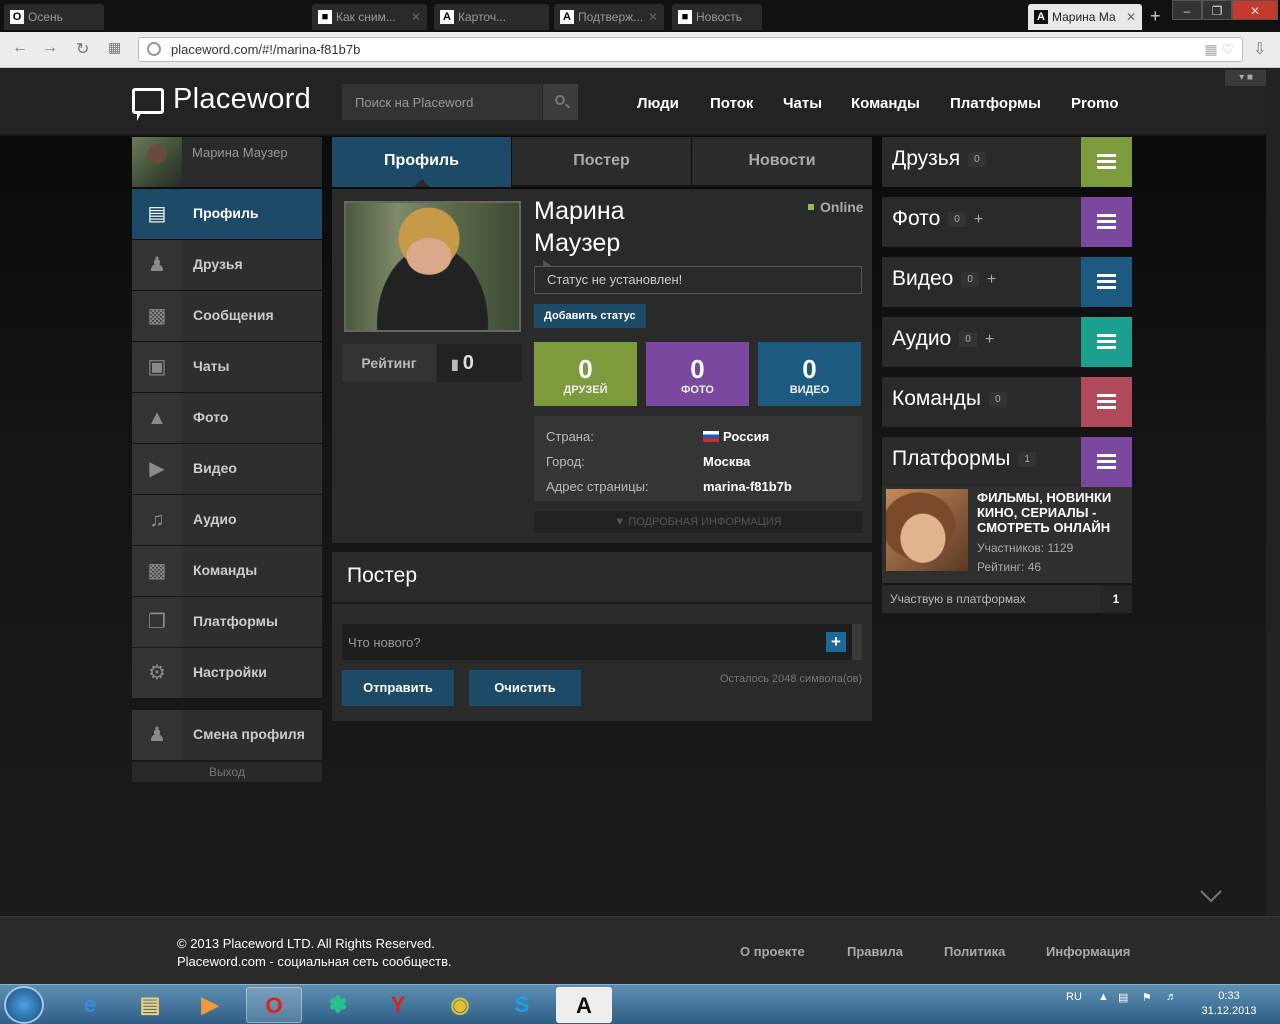 Image resolution: width=1280 pixels, height=1024 pixels. Describe the element at coordinates (227, 520) in the screenshot. I see `sidebar-item-audio: ♫ Аудио` at that location.